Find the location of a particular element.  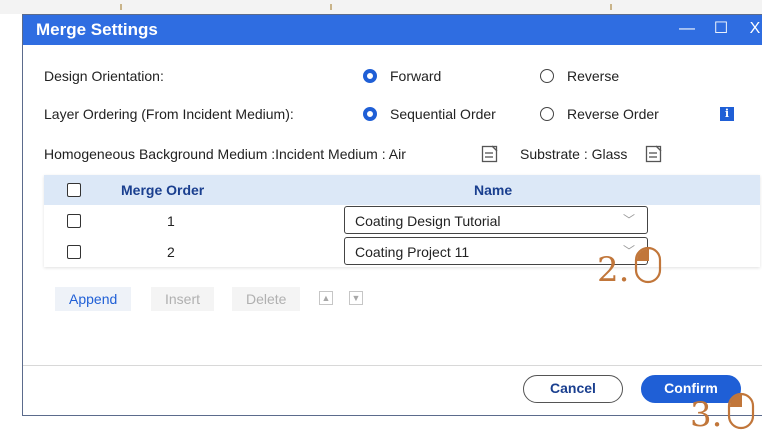

arrow-down-icon: ▼ is located at coordinates (356, 298).